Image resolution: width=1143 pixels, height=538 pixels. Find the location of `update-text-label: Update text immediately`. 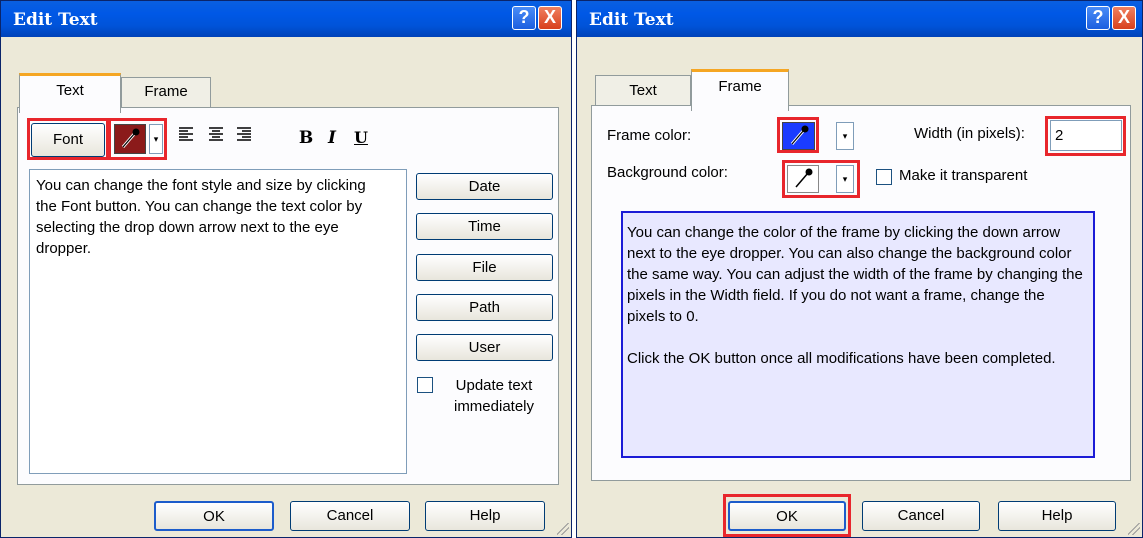

update-text-label: Update text immediately is located at coordinates (494, 396).